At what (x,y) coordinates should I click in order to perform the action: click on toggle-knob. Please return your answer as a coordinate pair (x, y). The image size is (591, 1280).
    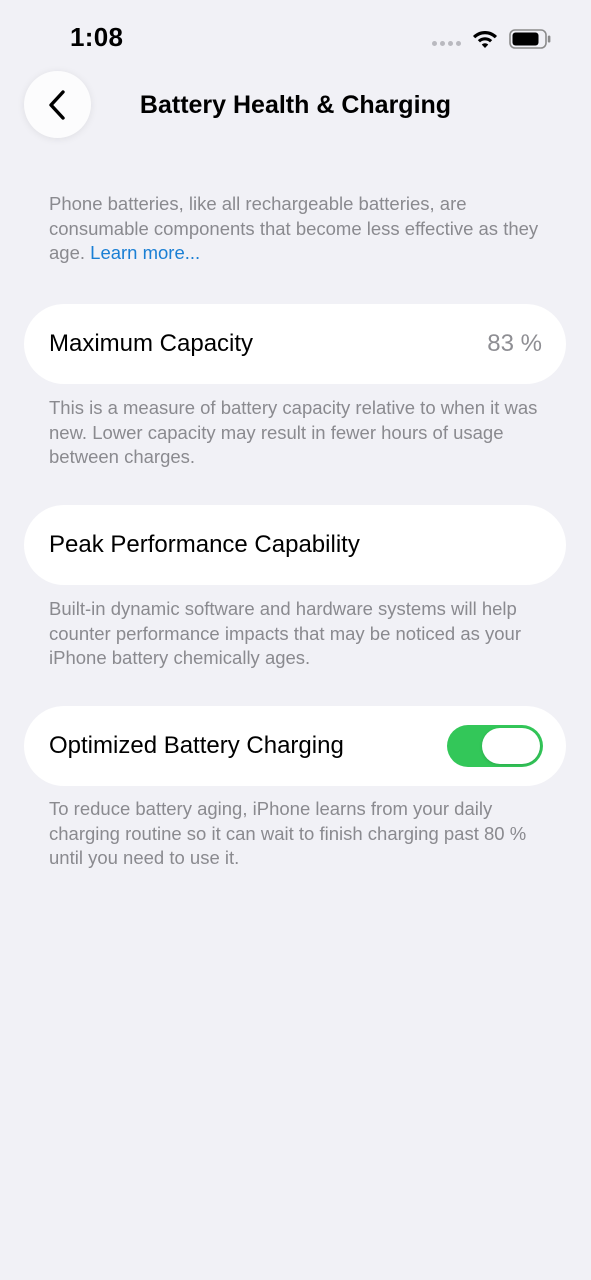
    Looking at the image, I should click on (511, 746).